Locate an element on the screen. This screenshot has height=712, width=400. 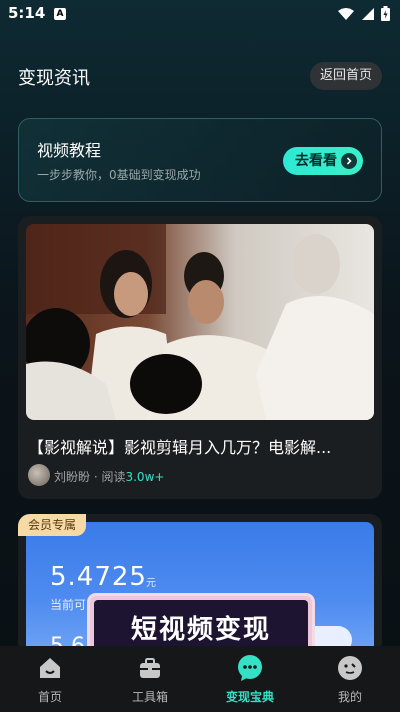
tab-home: 首页 is located at coordinates (50, 679).